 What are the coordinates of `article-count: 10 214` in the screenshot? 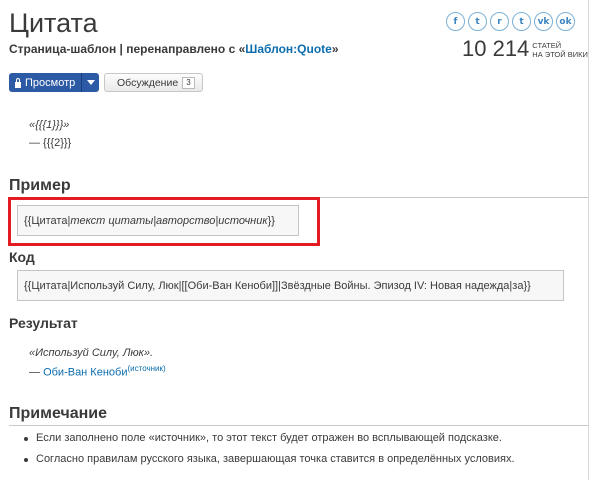 It's located at (496, 48).